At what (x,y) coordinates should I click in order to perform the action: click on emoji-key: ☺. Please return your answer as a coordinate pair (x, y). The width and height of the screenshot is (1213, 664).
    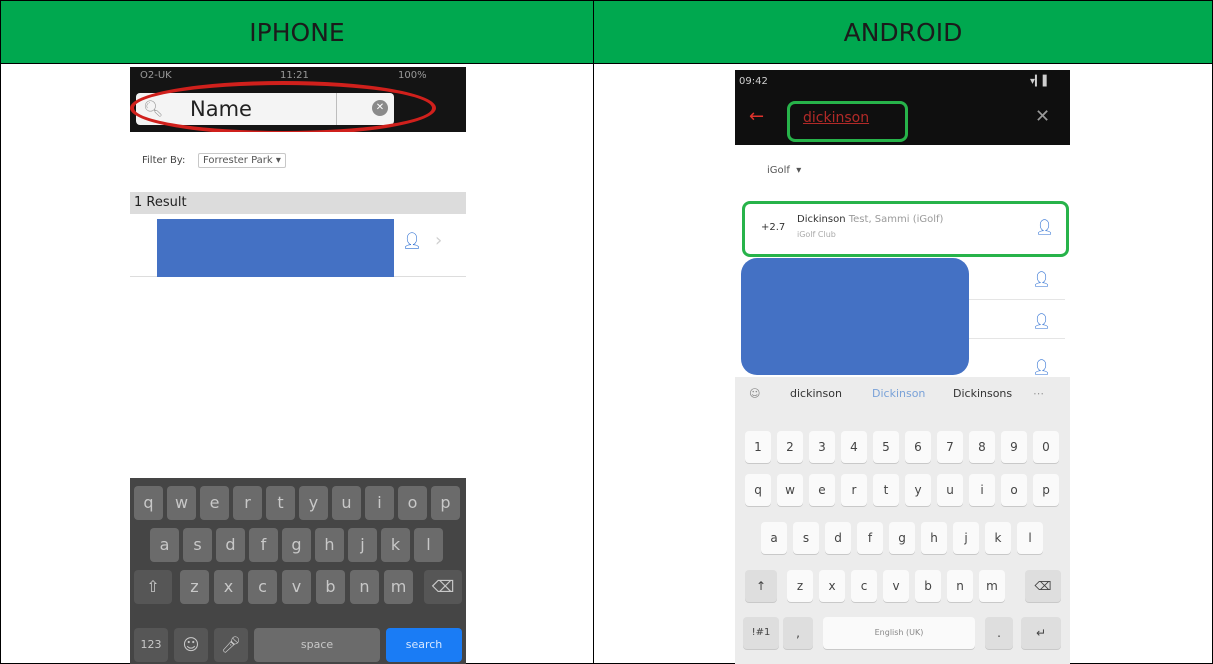
    Looking at the image, I should click on (191, 645).